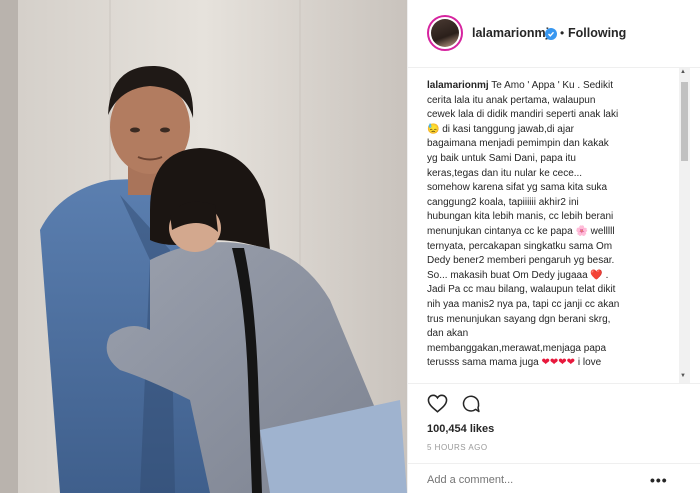  Describe the element at coordinates (519, 319) in the screenshot. I see `caption-text: trus menunjukan sayang dgn berani skrg,` at that location.